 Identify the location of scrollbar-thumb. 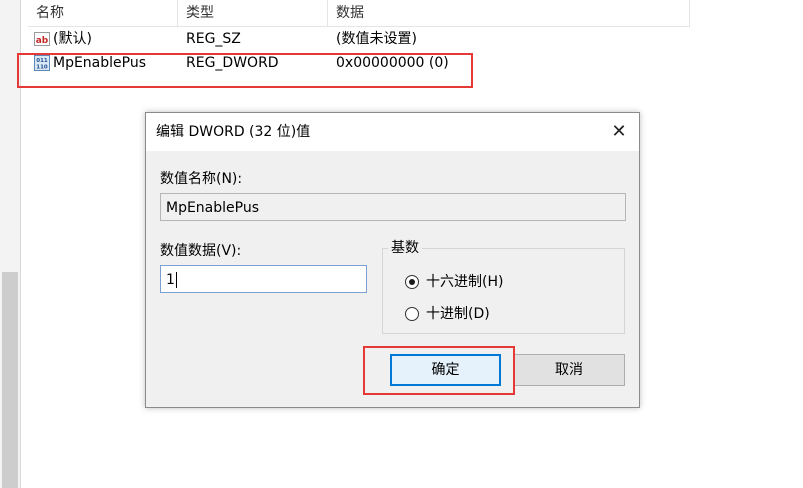
(10, 380).